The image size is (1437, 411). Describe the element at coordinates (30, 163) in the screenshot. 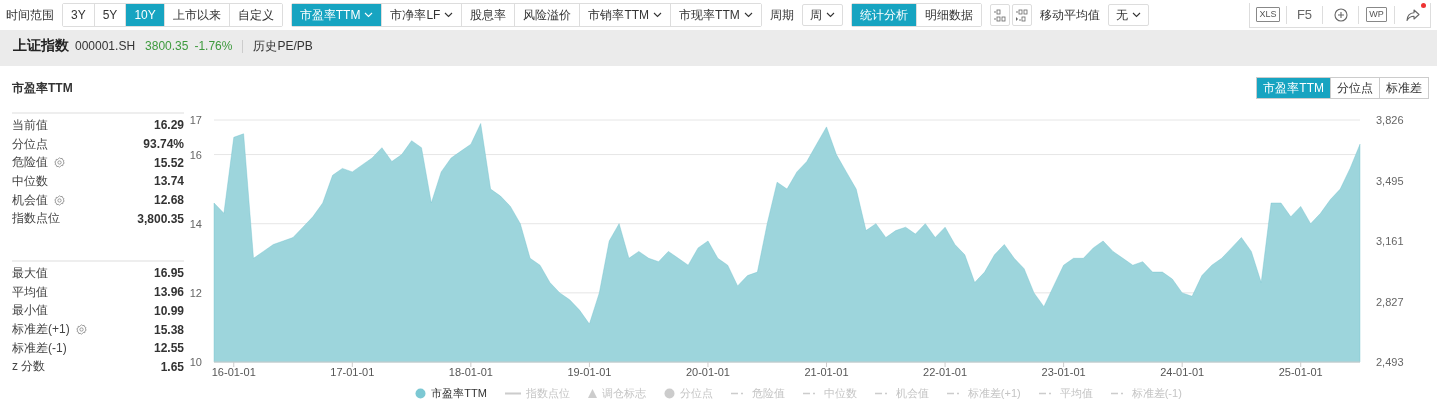

I see `stat-label: 危险值` at that location.